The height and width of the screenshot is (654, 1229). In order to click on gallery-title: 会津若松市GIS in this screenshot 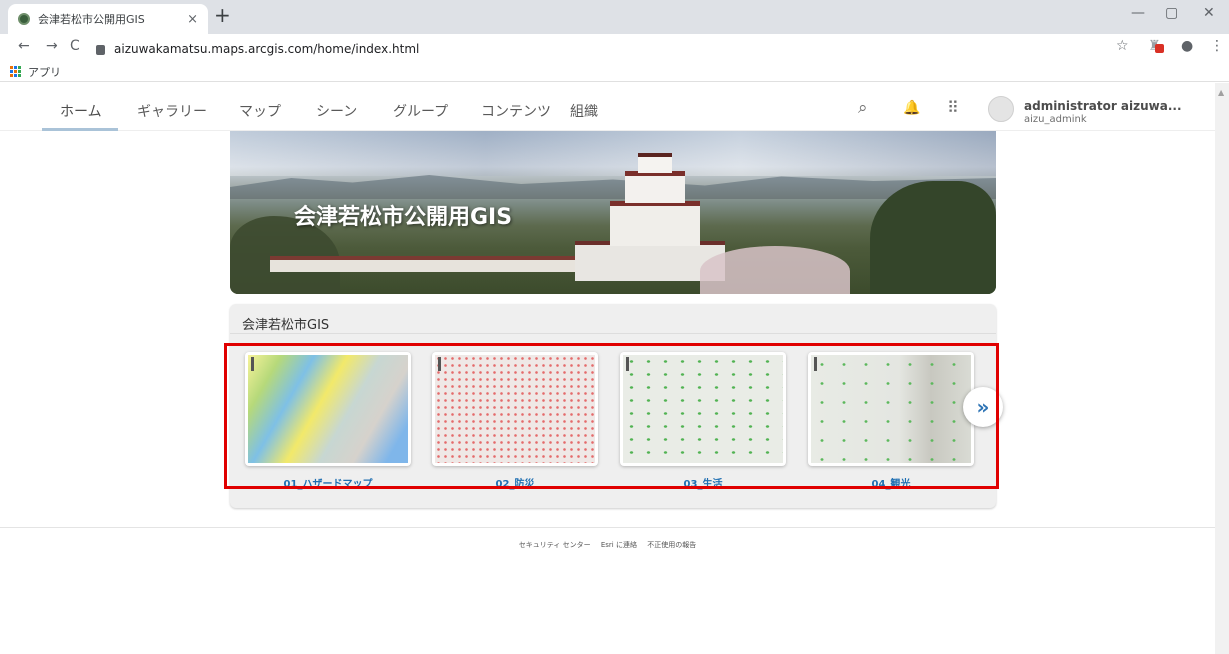, I will do `click(286, 325)`.